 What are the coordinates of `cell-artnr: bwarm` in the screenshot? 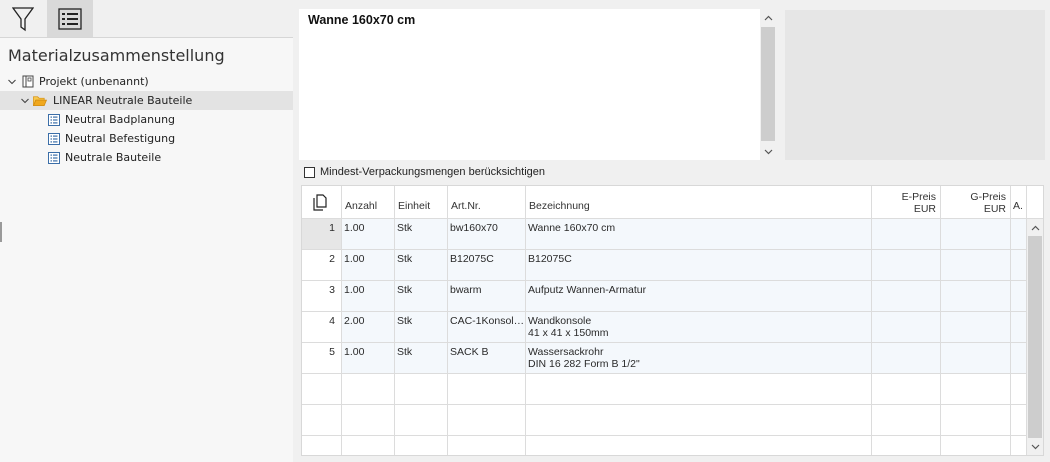 It's located at (487, 296).